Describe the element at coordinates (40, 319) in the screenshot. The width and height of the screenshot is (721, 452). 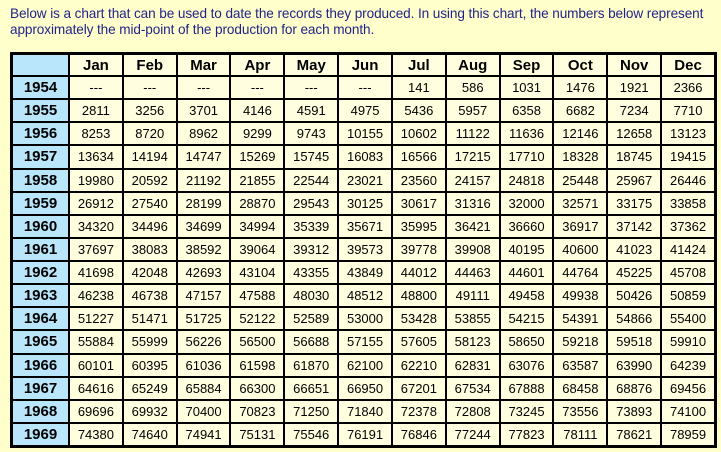
I see `year-label: 1964` at that location.